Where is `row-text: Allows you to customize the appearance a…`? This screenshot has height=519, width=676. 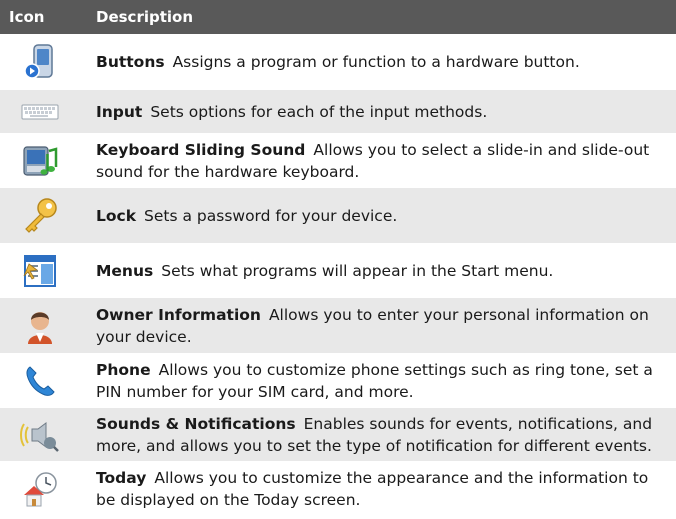 row-text: Allows you to customize the appearance a… is located at coordinates (372, 488).